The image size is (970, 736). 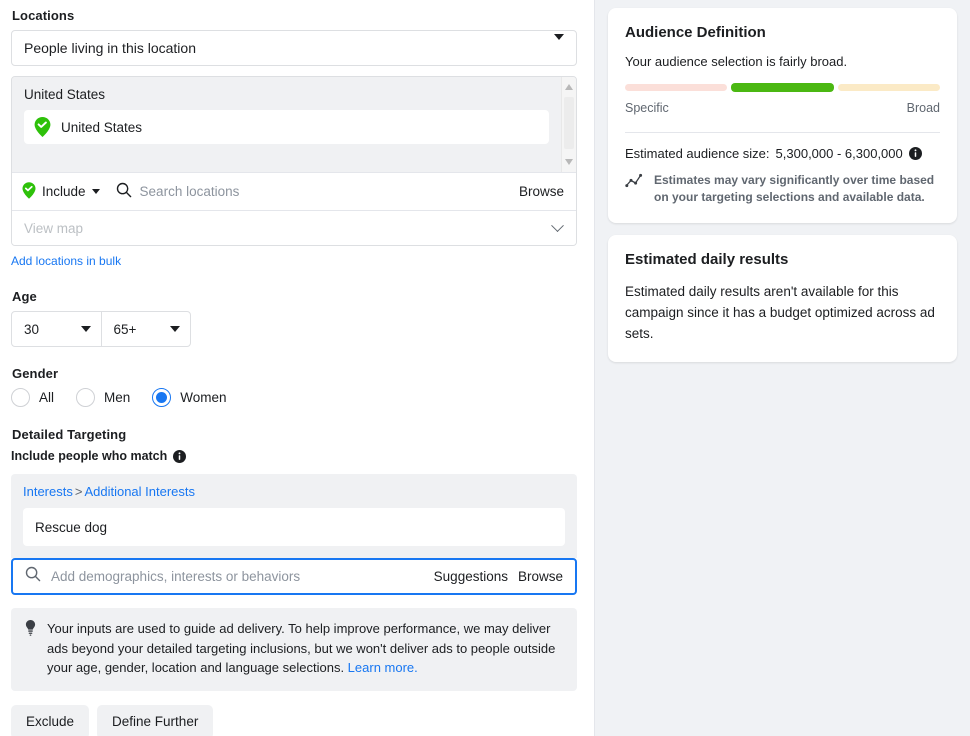 I want to click on age-max-value: 65+, so click(x=125, y=329).